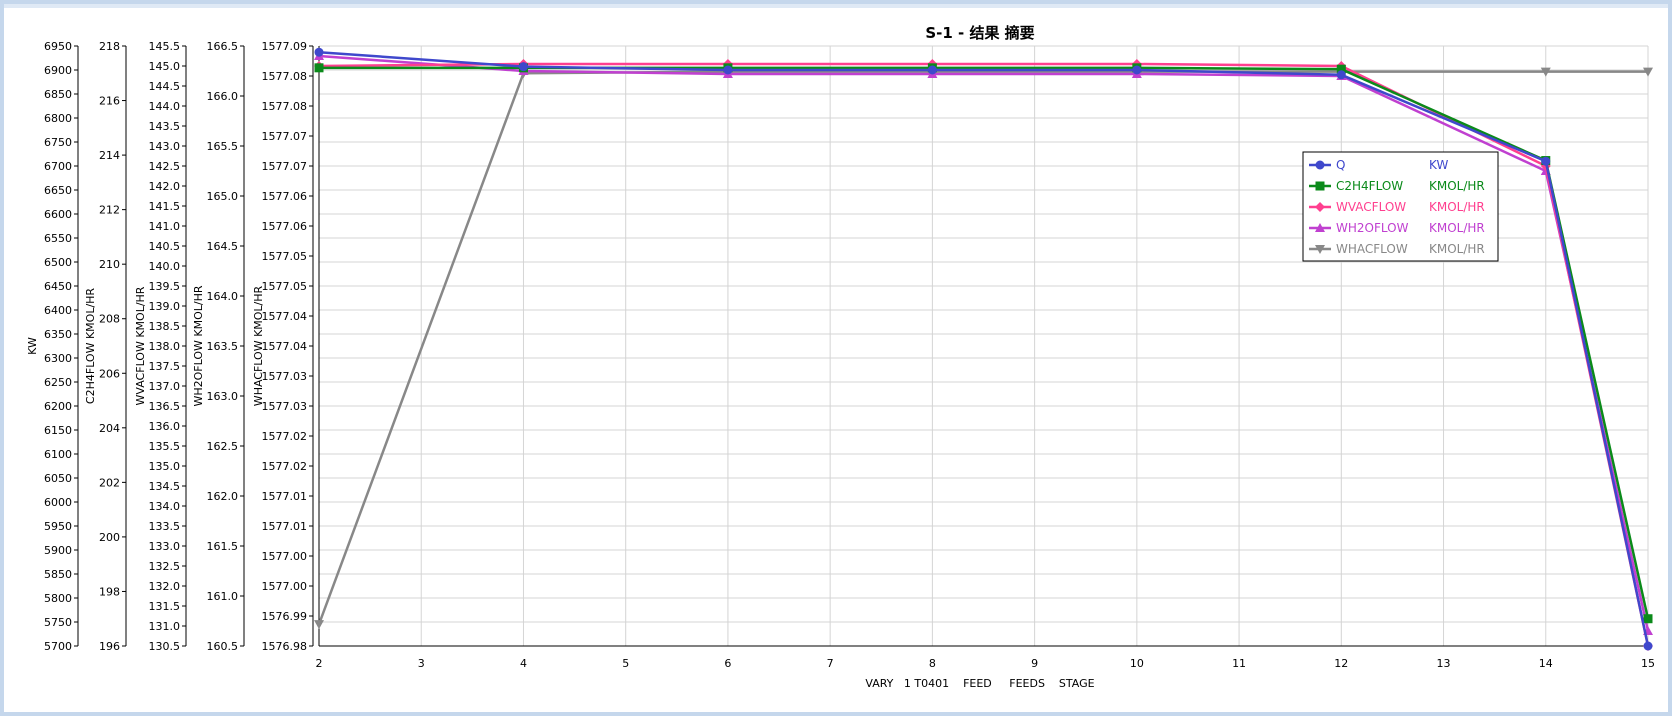 The height and width of the screenshot is (716, 1672). Describe the element at coordinates (58, 46) in the screenshot. I see `y-tick-label: 6950` at that location.